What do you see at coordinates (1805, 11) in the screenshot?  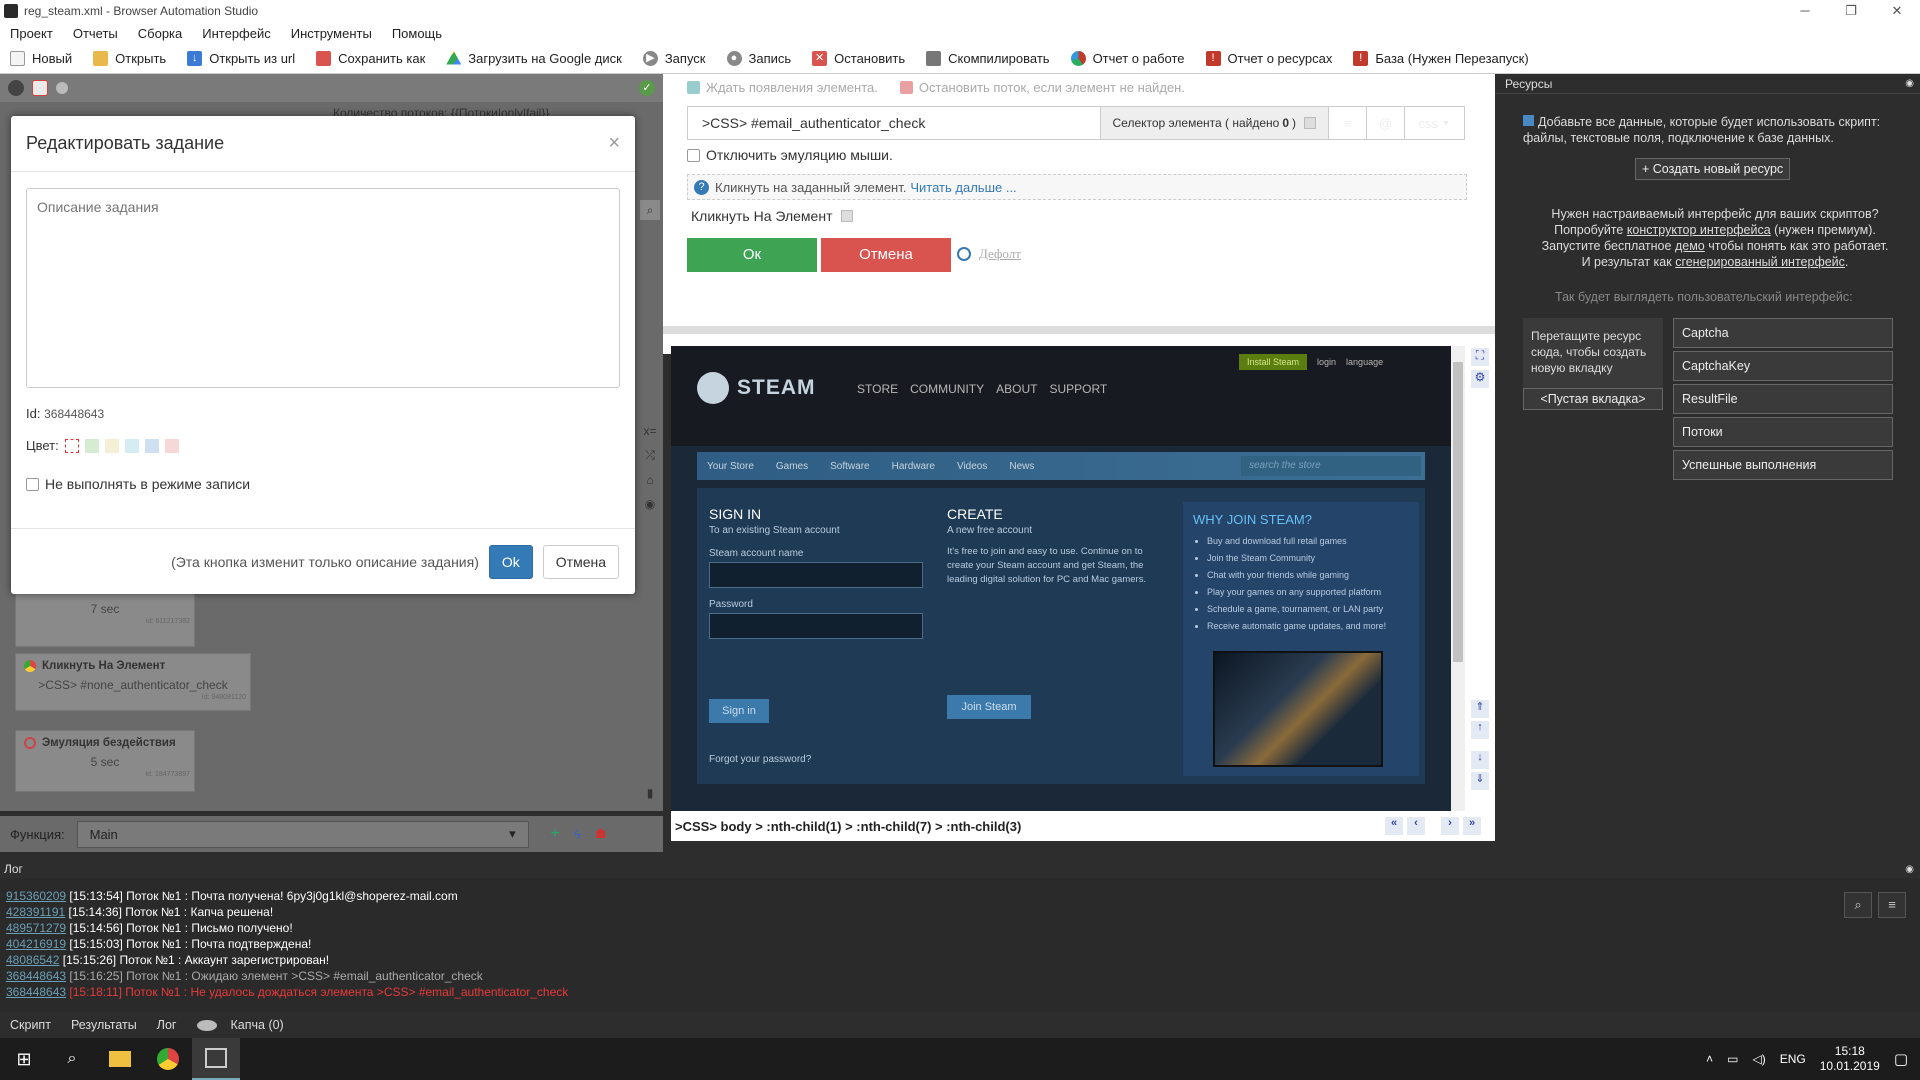 I see `minimize-icon: ─` at bounding box center [1805, 11].